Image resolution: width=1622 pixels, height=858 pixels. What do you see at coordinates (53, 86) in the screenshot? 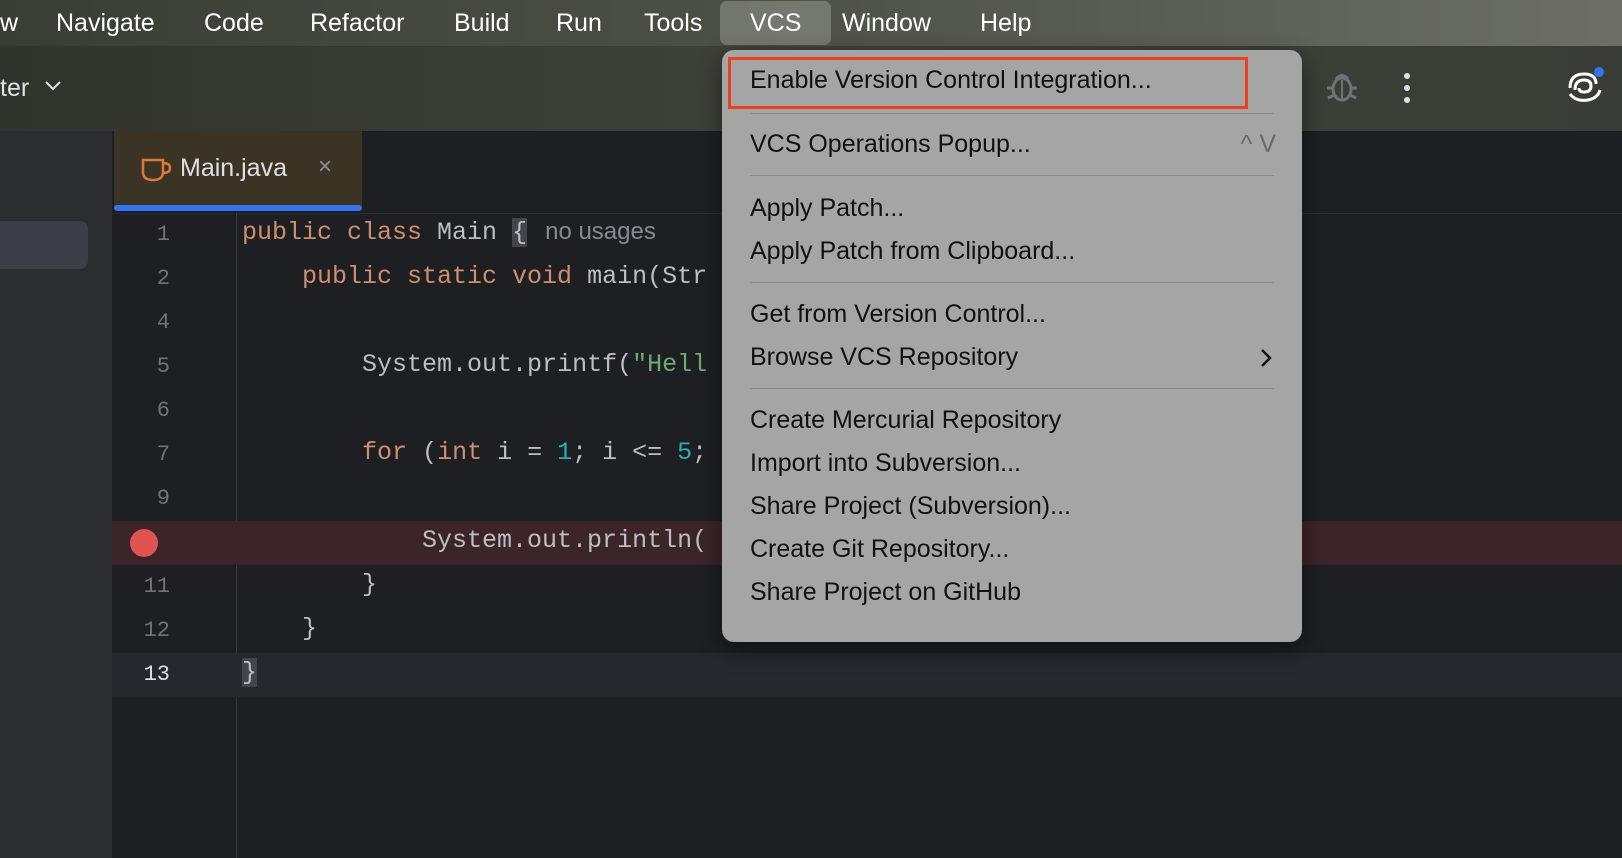
I see `chevron-down-icon` at bounding box center [53, 86].